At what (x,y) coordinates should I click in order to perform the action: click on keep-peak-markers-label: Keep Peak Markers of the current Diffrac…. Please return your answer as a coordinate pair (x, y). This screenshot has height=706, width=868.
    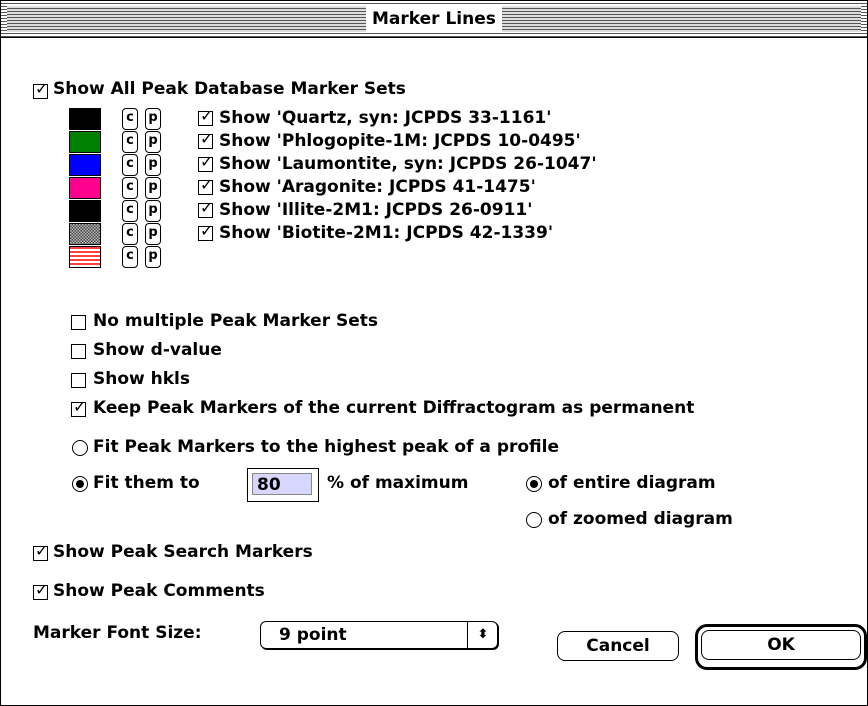
    Looking at the image, I should click on (394, 408).